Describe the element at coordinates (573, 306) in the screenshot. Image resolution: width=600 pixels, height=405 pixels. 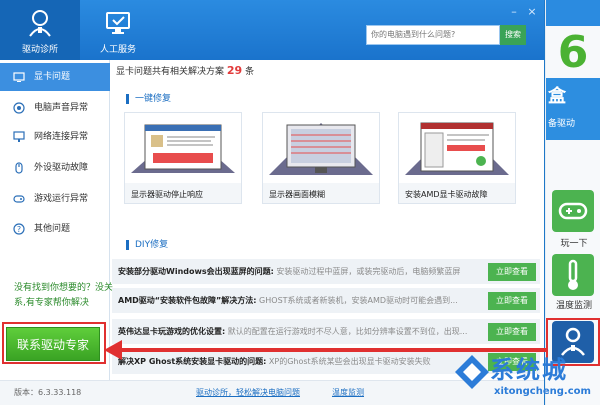
I see `tool-label: 温度监测` at that location.